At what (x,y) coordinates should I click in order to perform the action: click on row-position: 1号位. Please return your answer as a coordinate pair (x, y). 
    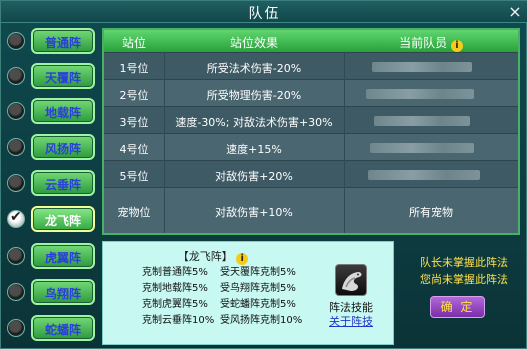
    Looking at the image, I should click on (134, 68).